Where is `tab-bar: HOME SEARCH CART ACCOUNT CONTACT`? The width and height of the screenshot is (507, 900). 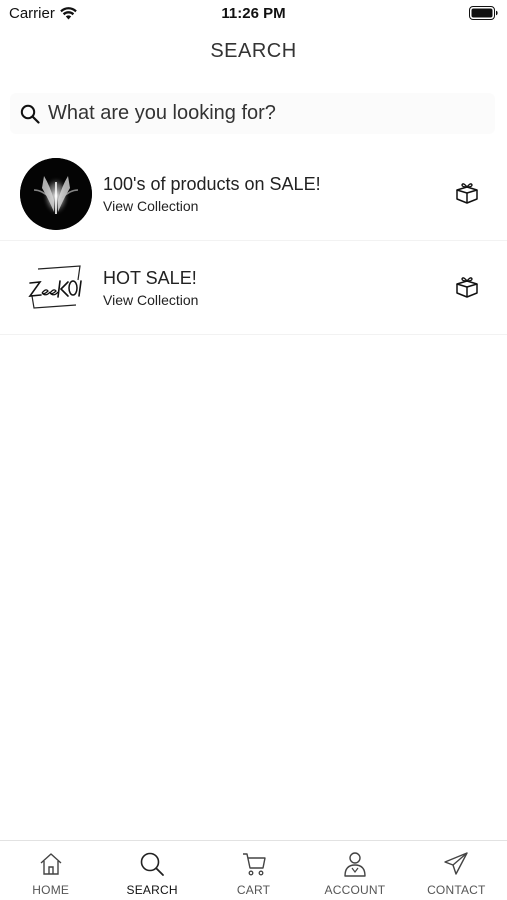
tab-bar: HOME SEARCH CART ACCOUNT CONTACT is located at coordinates (253, 870).